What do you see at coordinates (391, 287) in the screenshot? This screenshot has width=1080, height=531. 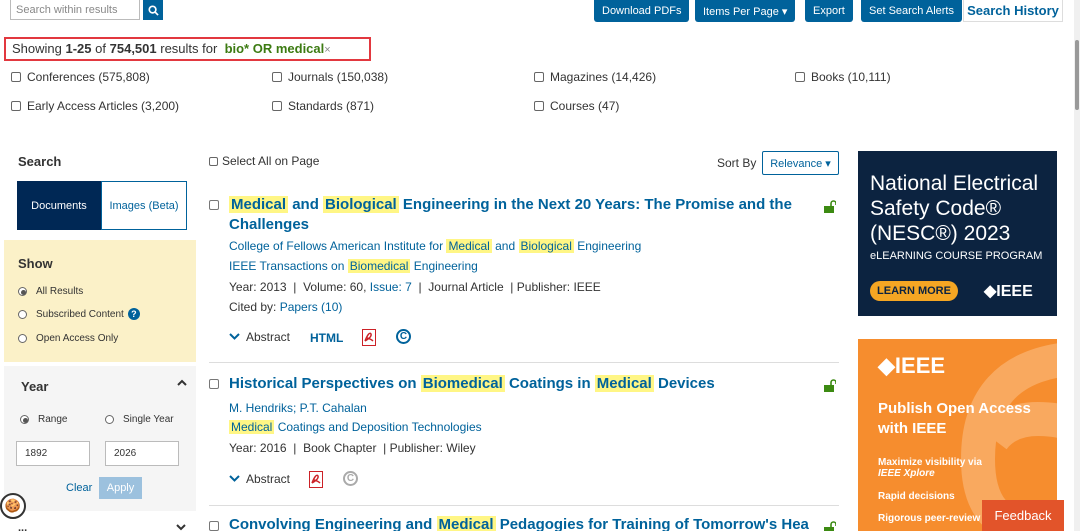 I see `result-issue: Issue: 7` at bounding box center [391, 287].